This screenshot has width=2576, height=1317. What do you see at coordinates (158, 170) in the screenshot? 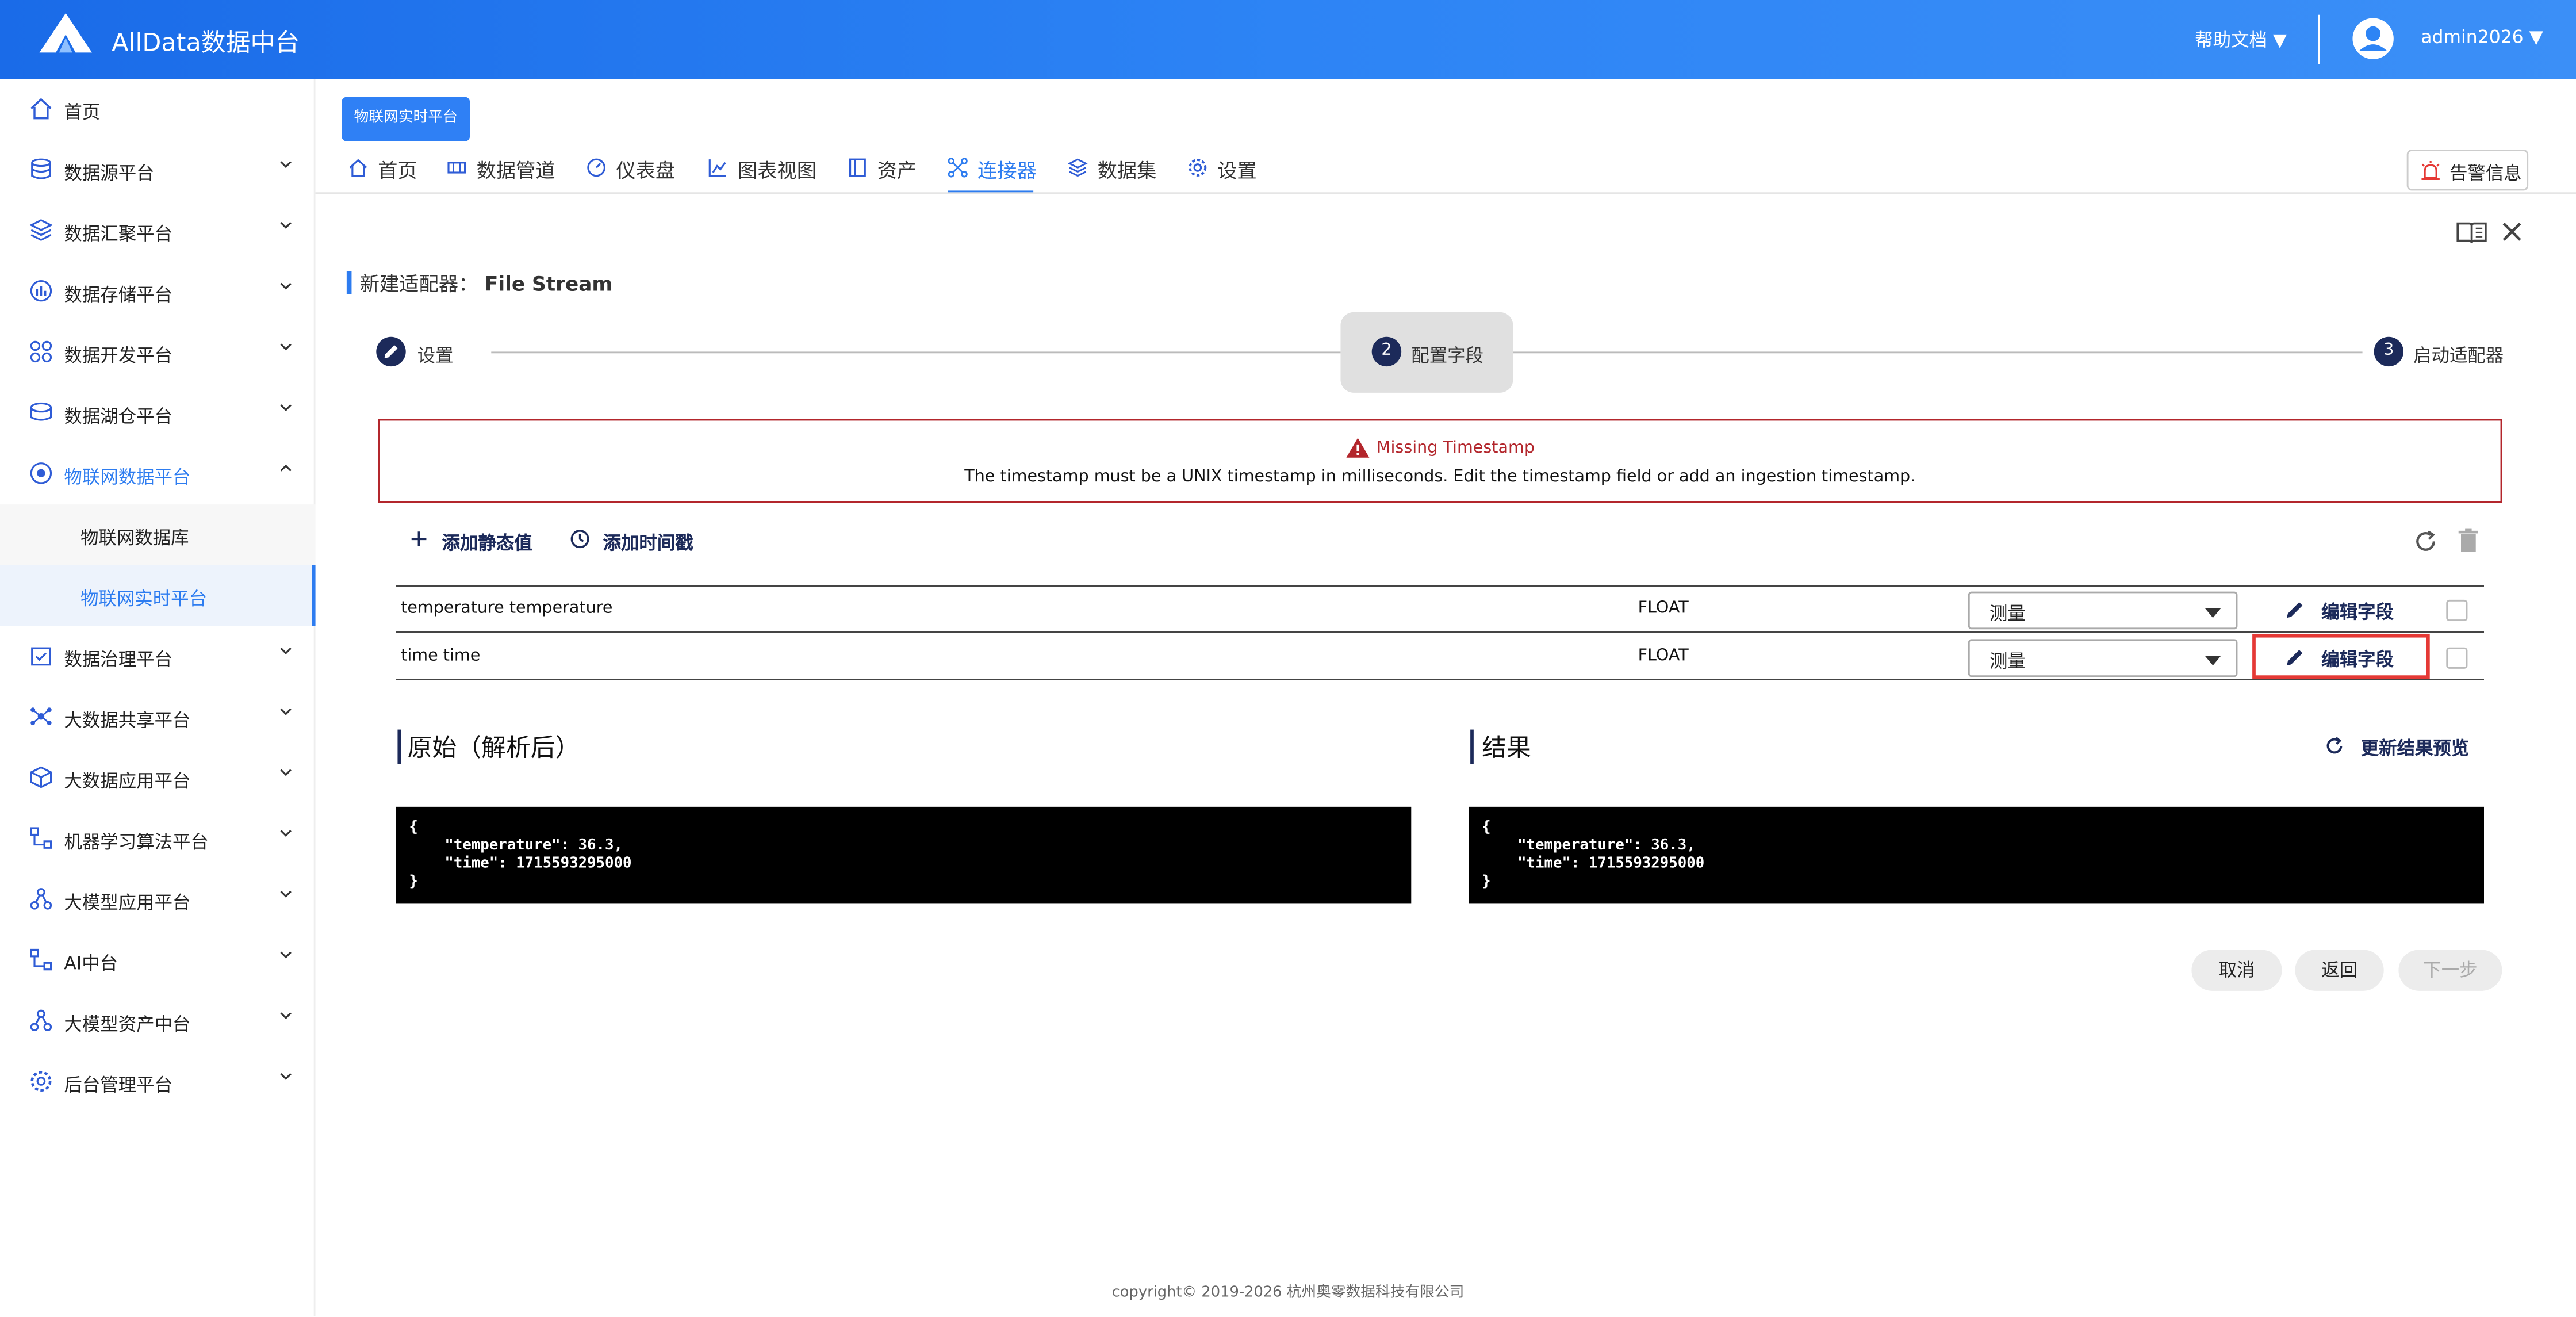
I see `sidebar-item-datasource: 数据源平台` at bounding box center [158, 170].